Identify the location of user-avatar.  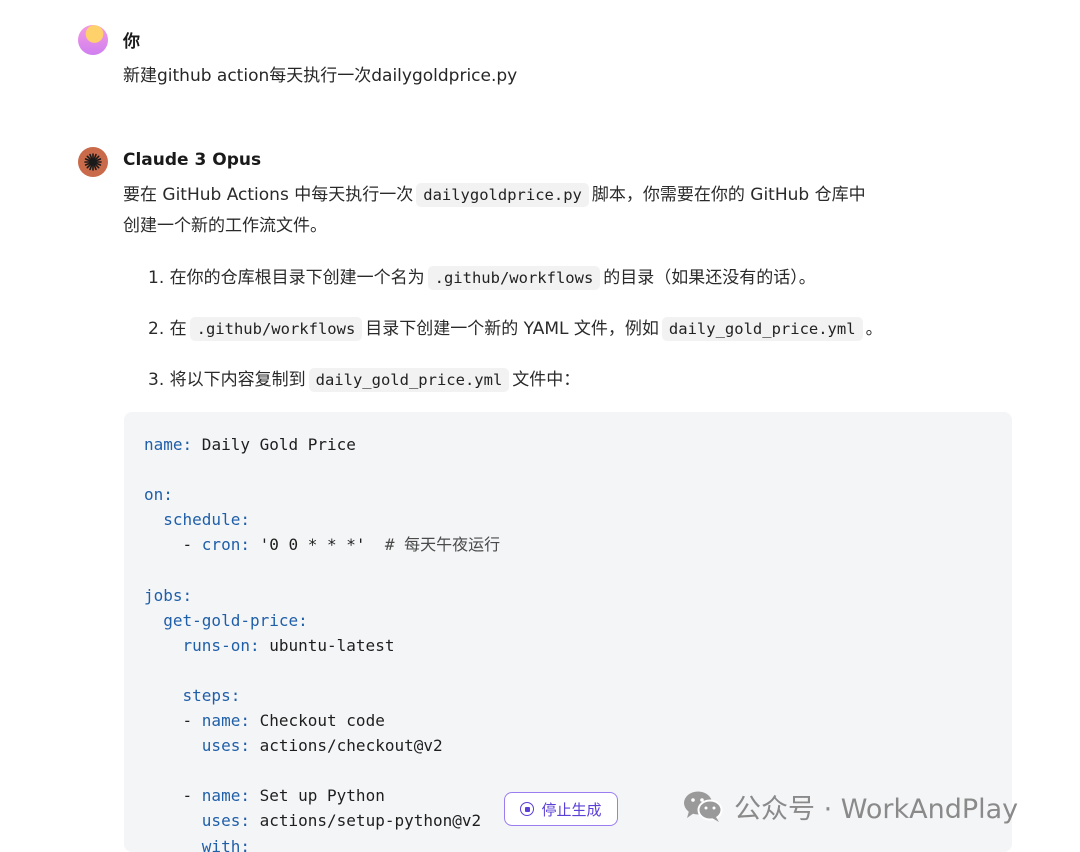
(93, 40).